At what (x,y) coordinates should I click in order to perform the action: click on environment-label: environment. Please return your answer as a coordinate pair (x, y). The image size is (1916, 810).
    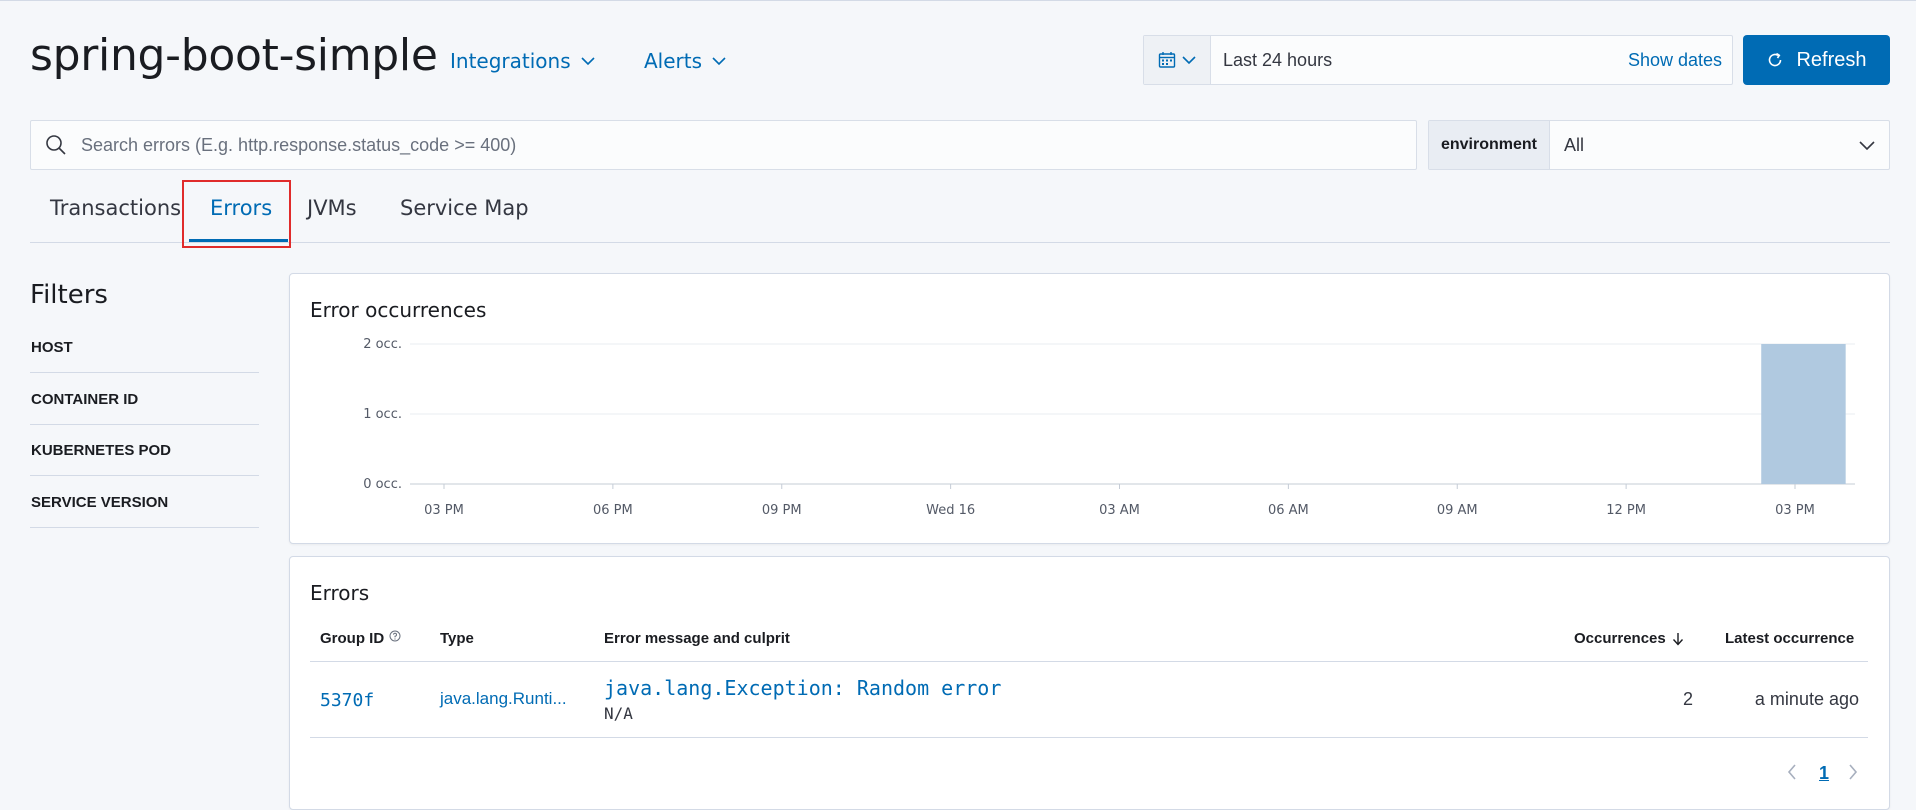
    Looking at the image, I should click on (1489, 145).